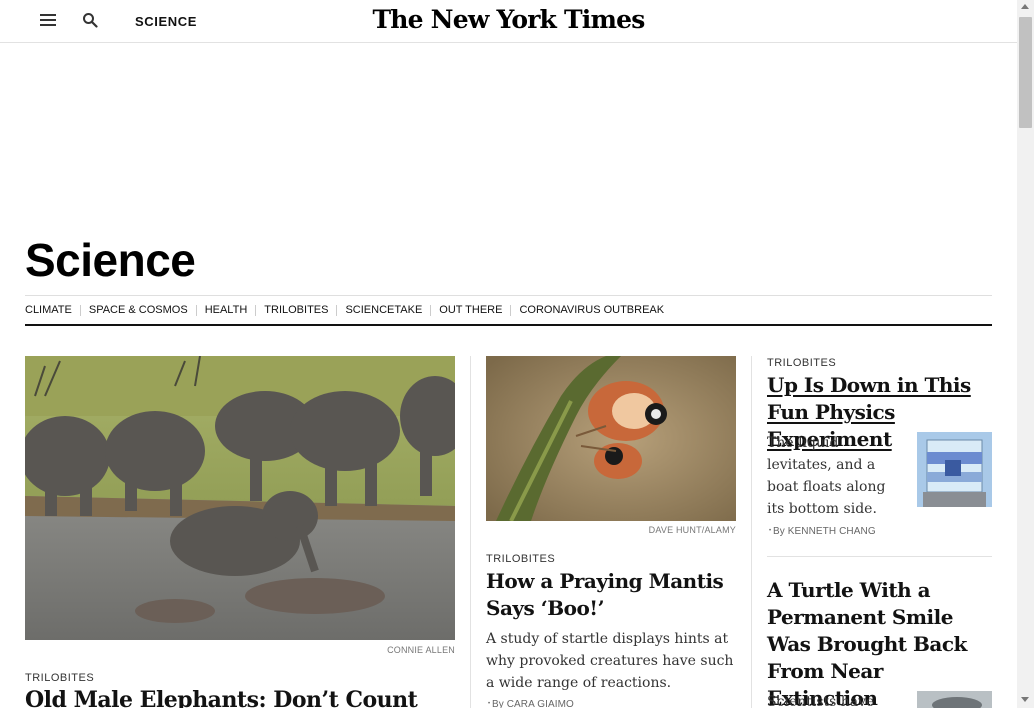 Image resolution: width=1034 pixels, height=708 pixels. What do you see at coordinates (591, 310) in the screenshot?
I see `subnav-item-coronavirus: CORONAVIRUS OUTBREAK` at bounding box center [591, 310].